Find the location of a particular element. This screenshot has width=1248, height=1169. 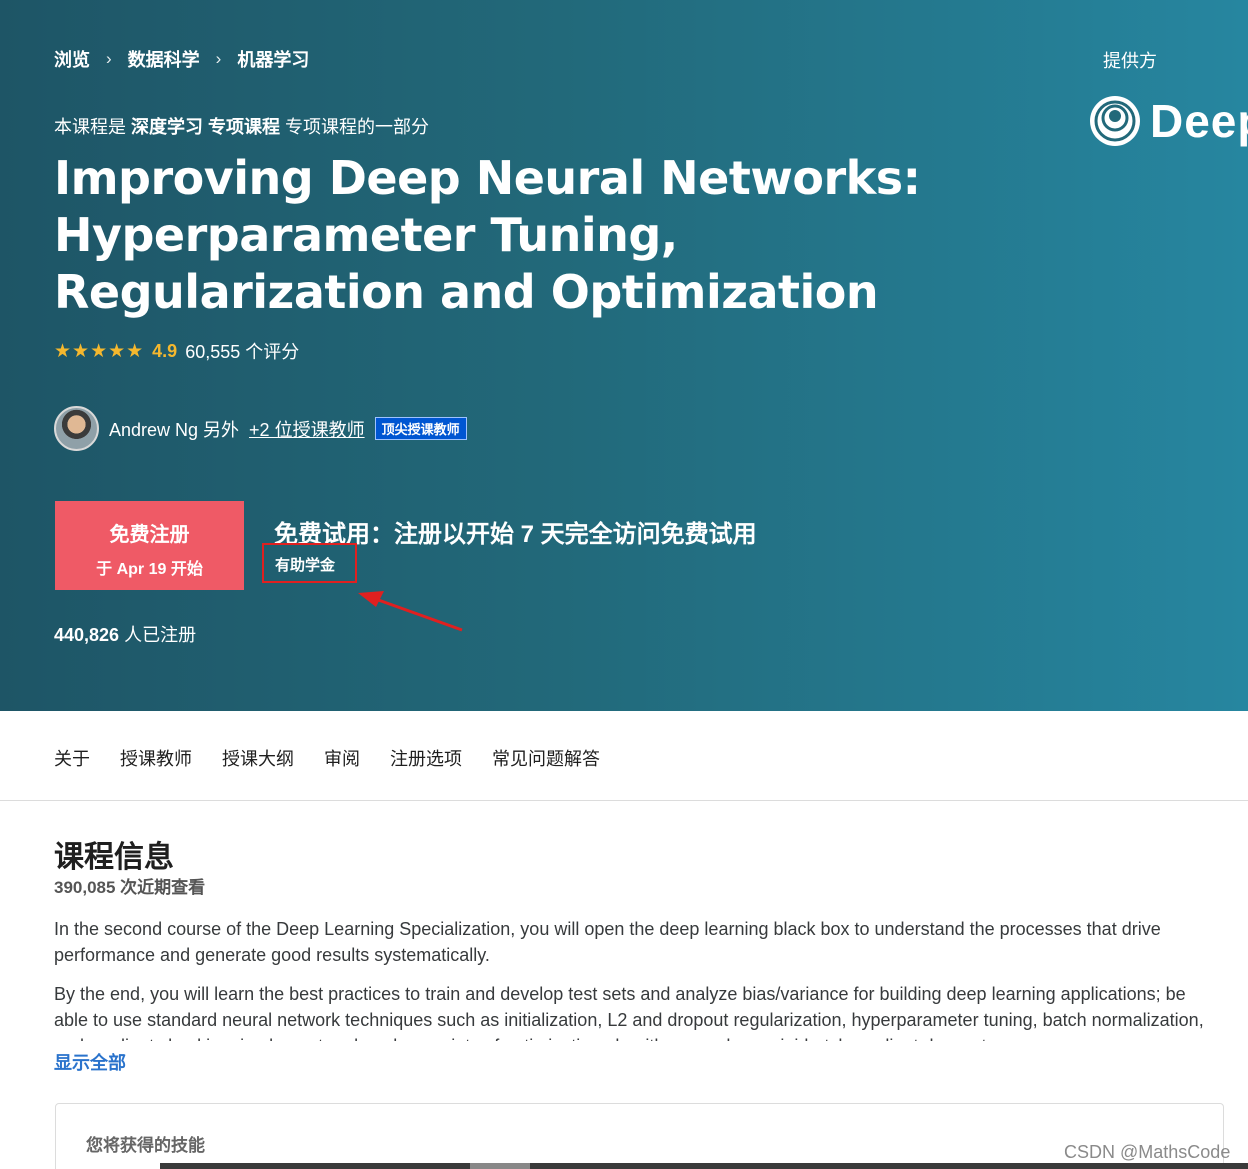

enroll-free-button: 免费注册 于 Apr 19 开始 is located at coordinates (149, 545).